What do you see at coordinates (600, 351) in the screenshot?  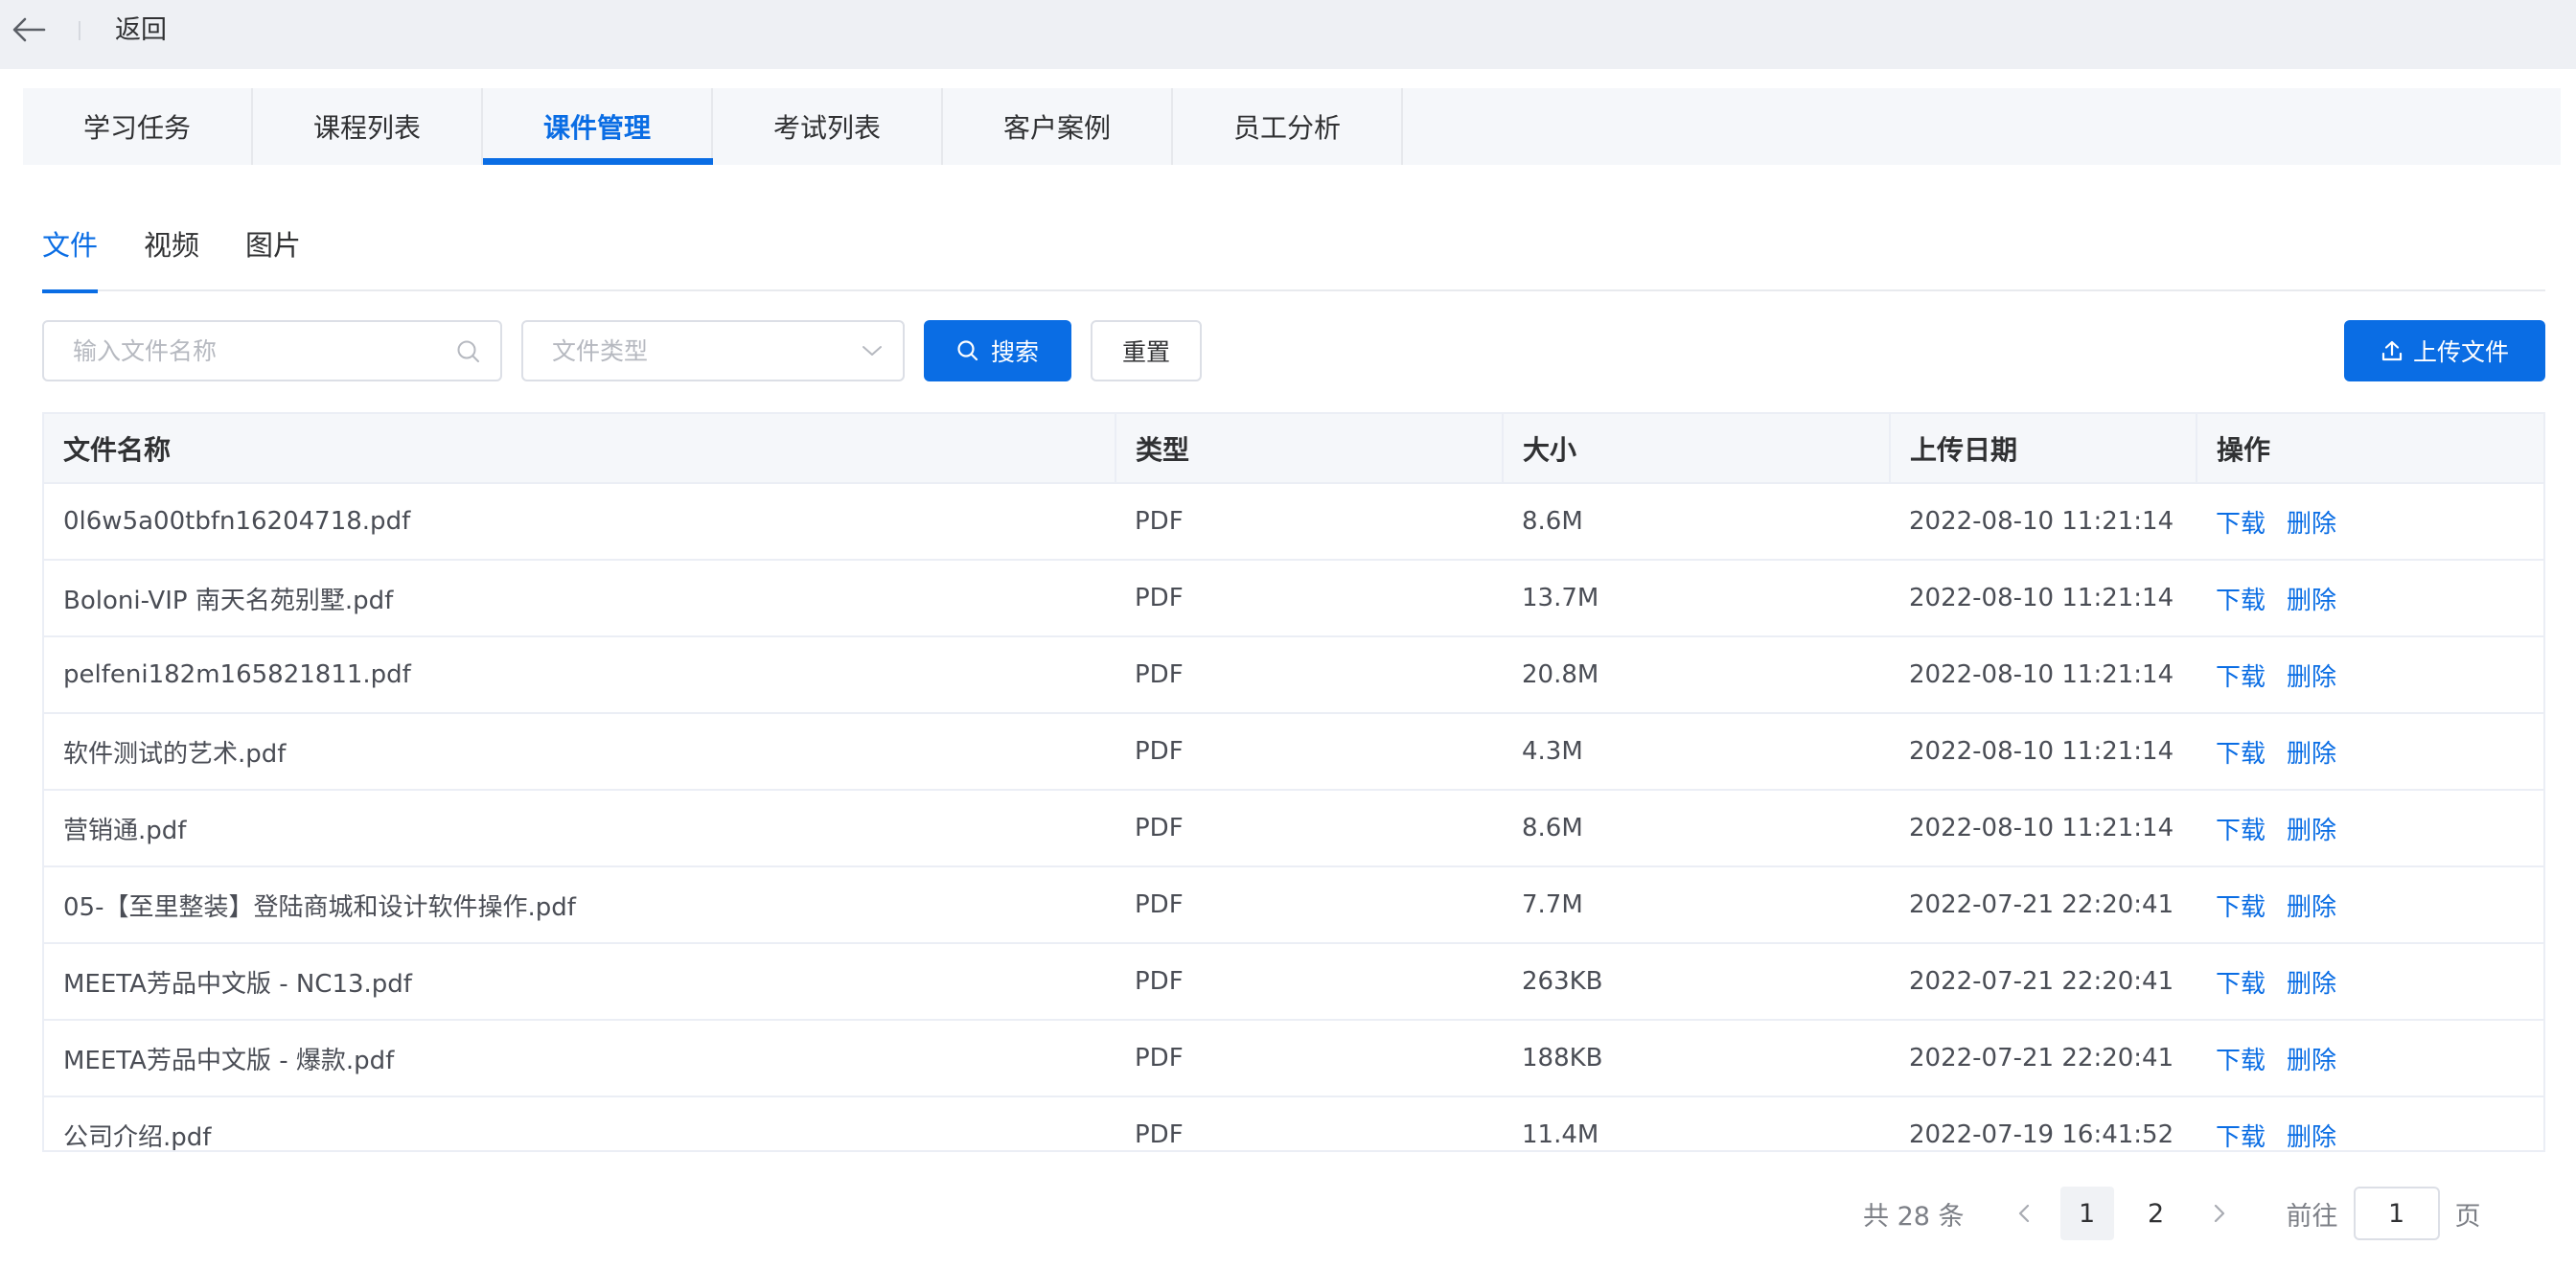 I see `file-type-placeholder: 文件类型` at bounding box center [600, 351].